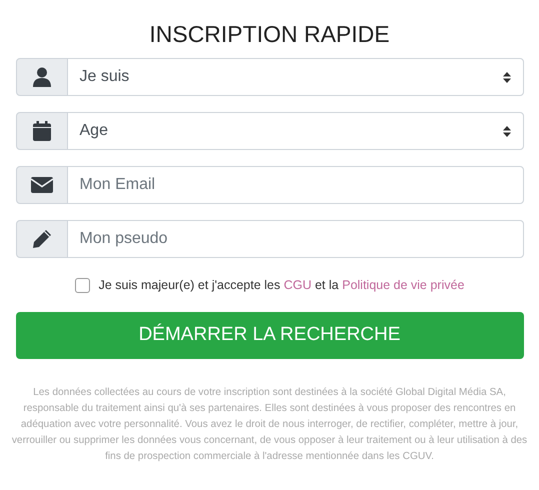 The width and height of the screenshot is (539, 490). Describe the element at coordinates (295, 77) in the screenshot. I see `dropdown: Je suis` at that location.